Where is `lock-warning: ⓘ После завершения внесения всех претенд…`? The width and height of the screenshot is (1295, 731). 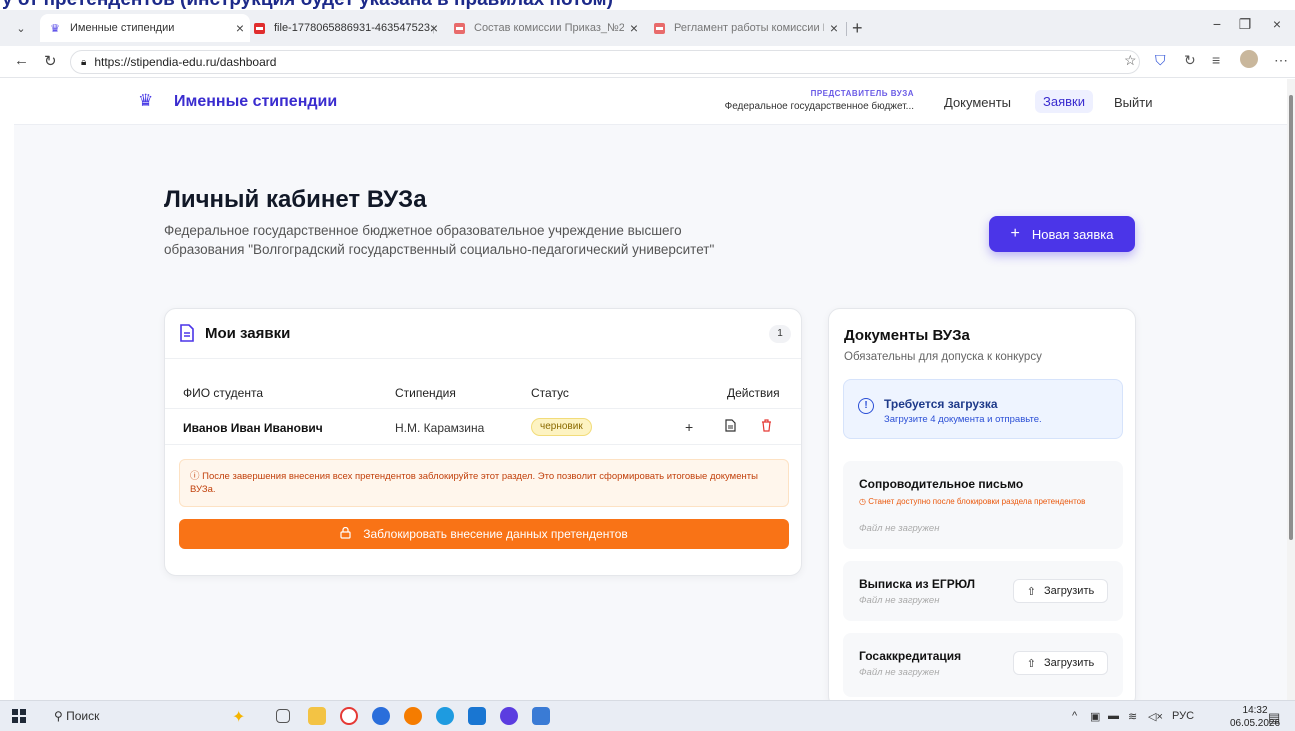
lock-warning: ⓘ После завершения внесения всех претенд… is located at coordinates (484, 483).